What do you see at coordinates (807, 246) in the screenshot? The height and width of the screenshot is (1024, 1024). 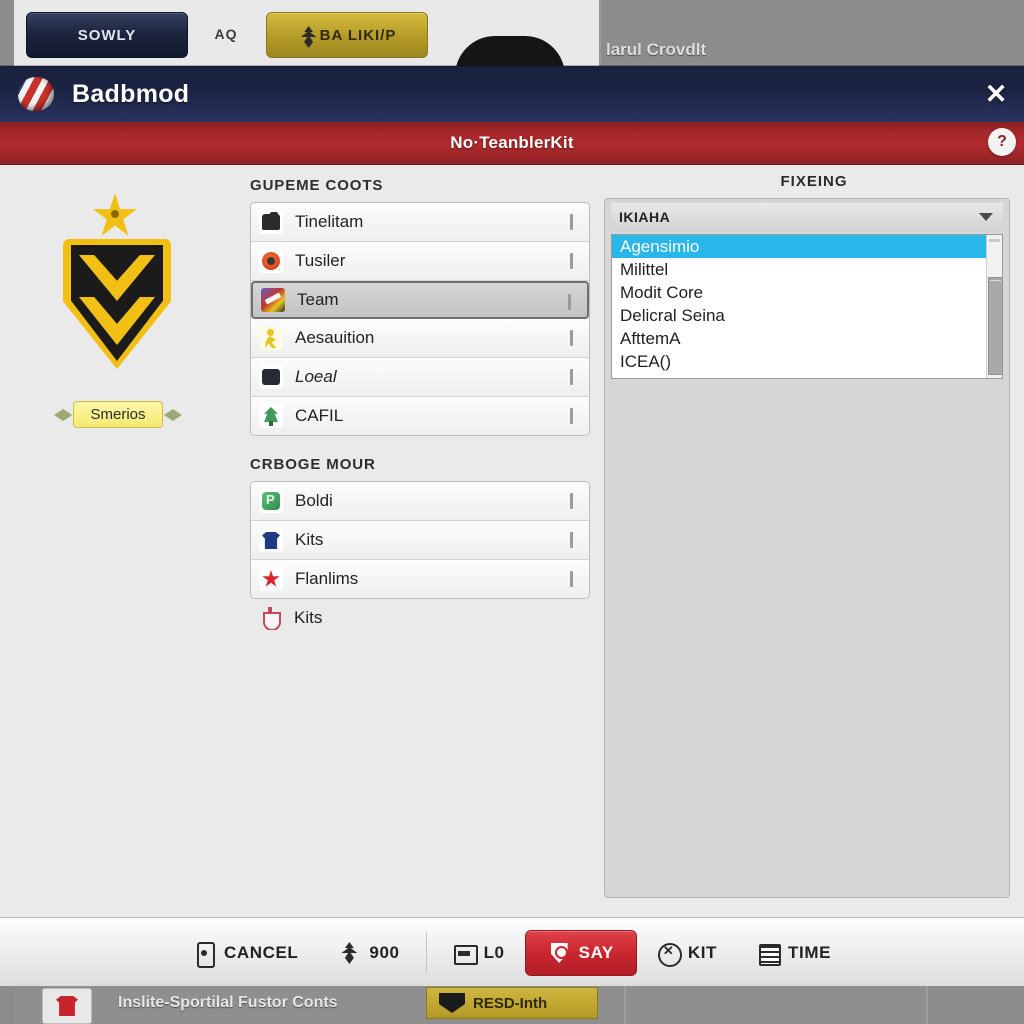 I see `listbox-item-selected: Agensimio` at bounding box center [807, 246].